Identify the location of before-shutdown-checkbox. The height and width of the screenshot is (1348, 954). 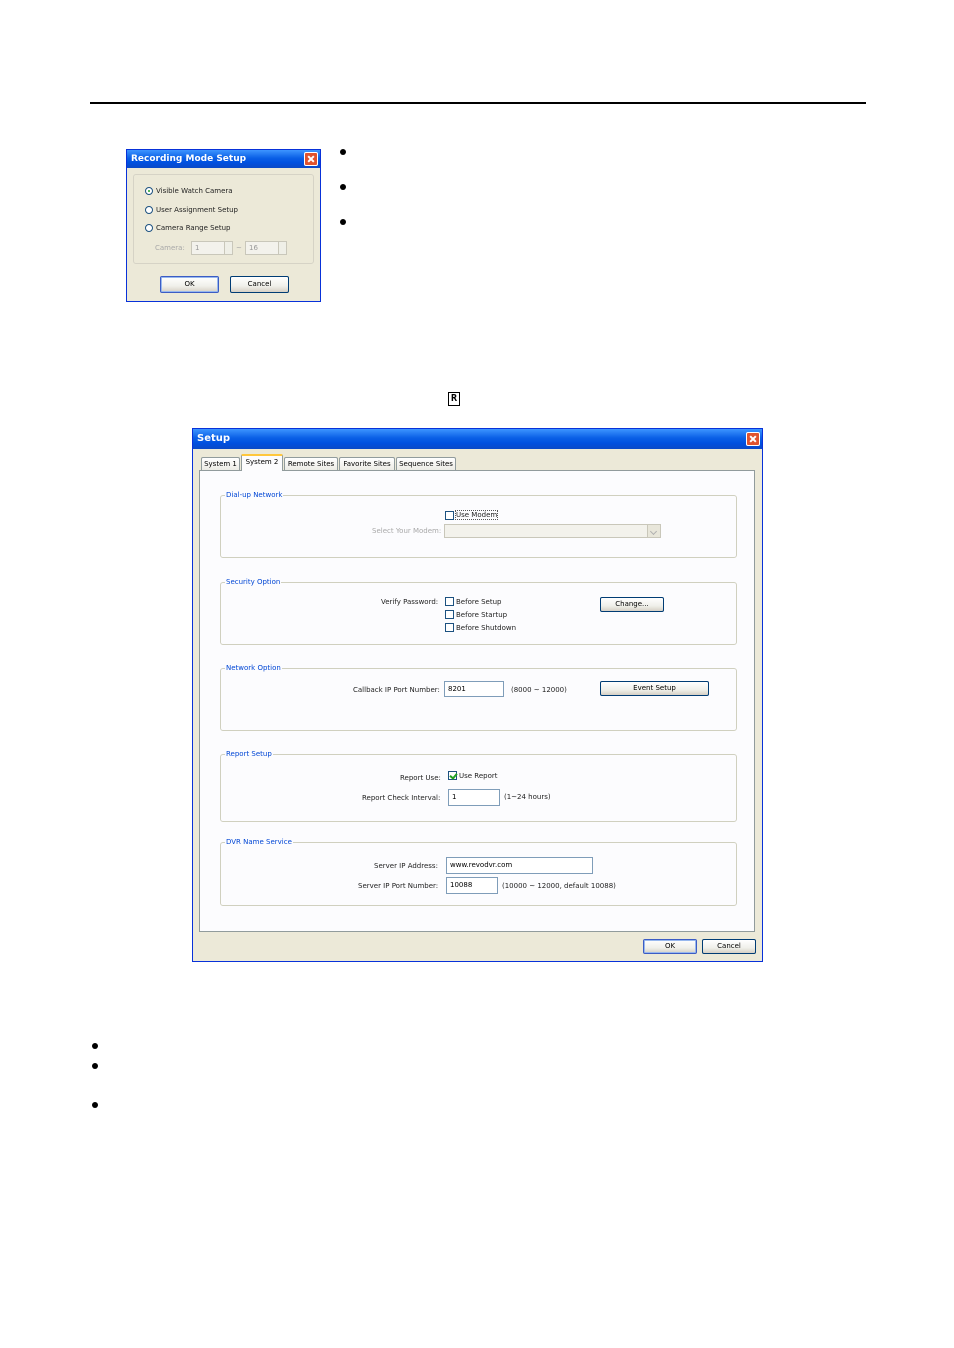
(449, 627).